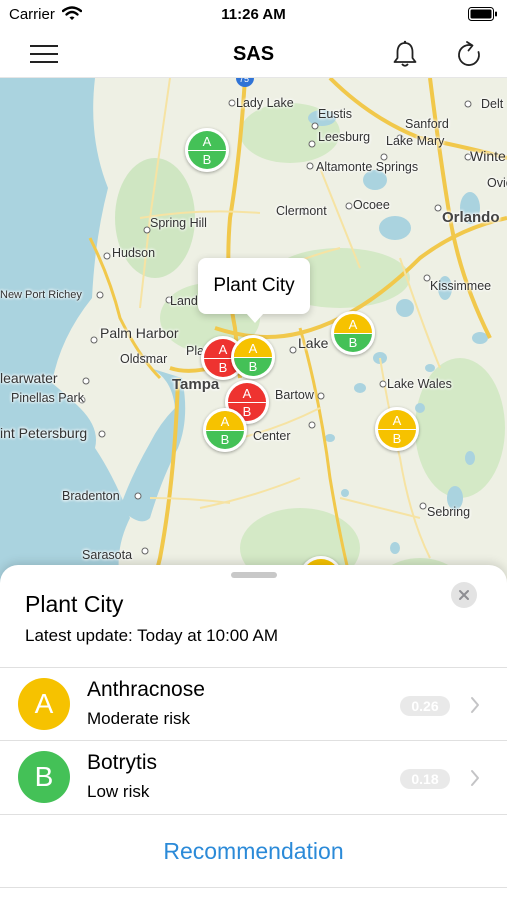  Describe the element at coordinates (253, 851) in the screenshot. I see `recommendation-button: Recommendation` at that location.